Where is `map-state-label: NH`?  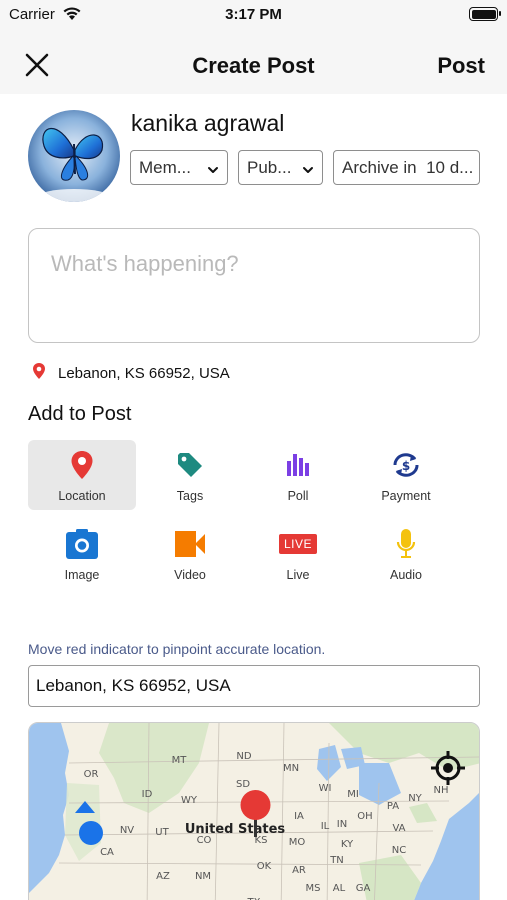 map-state-label: NH is located at coordinates (441, 790).